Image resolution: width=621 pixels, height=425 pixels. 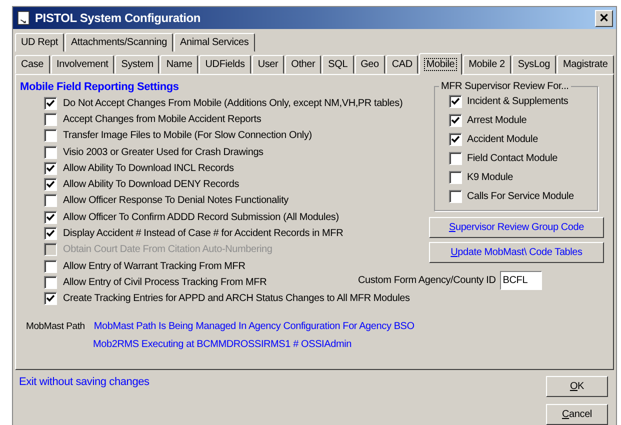 What do you see at coordinates (165, 282) in the screenshot?
I see `checkbox-label: Allow Entry of Civil Process Tracking From MFR` at bounding box center [165, 282].